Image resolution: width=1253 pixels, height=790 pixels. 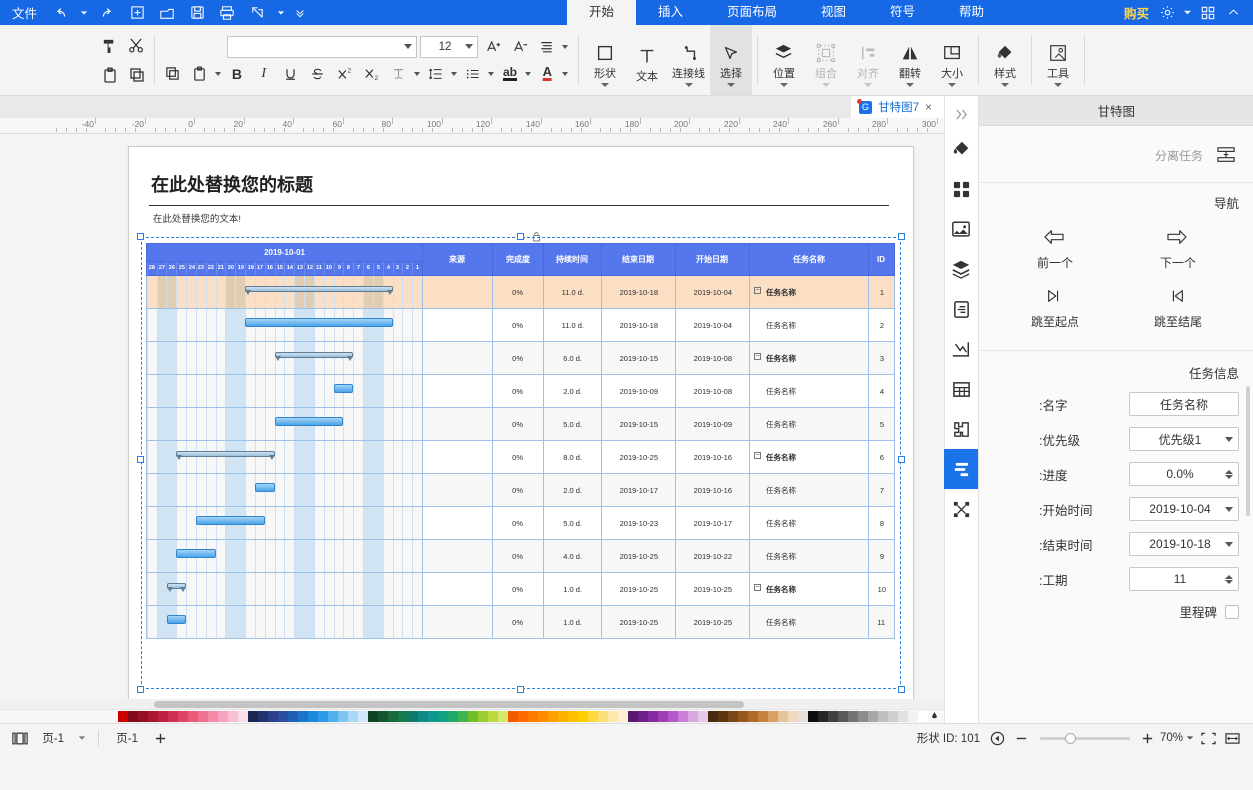 I want to click on clear-format-dropdown-icon, so click(x=417, y=73).